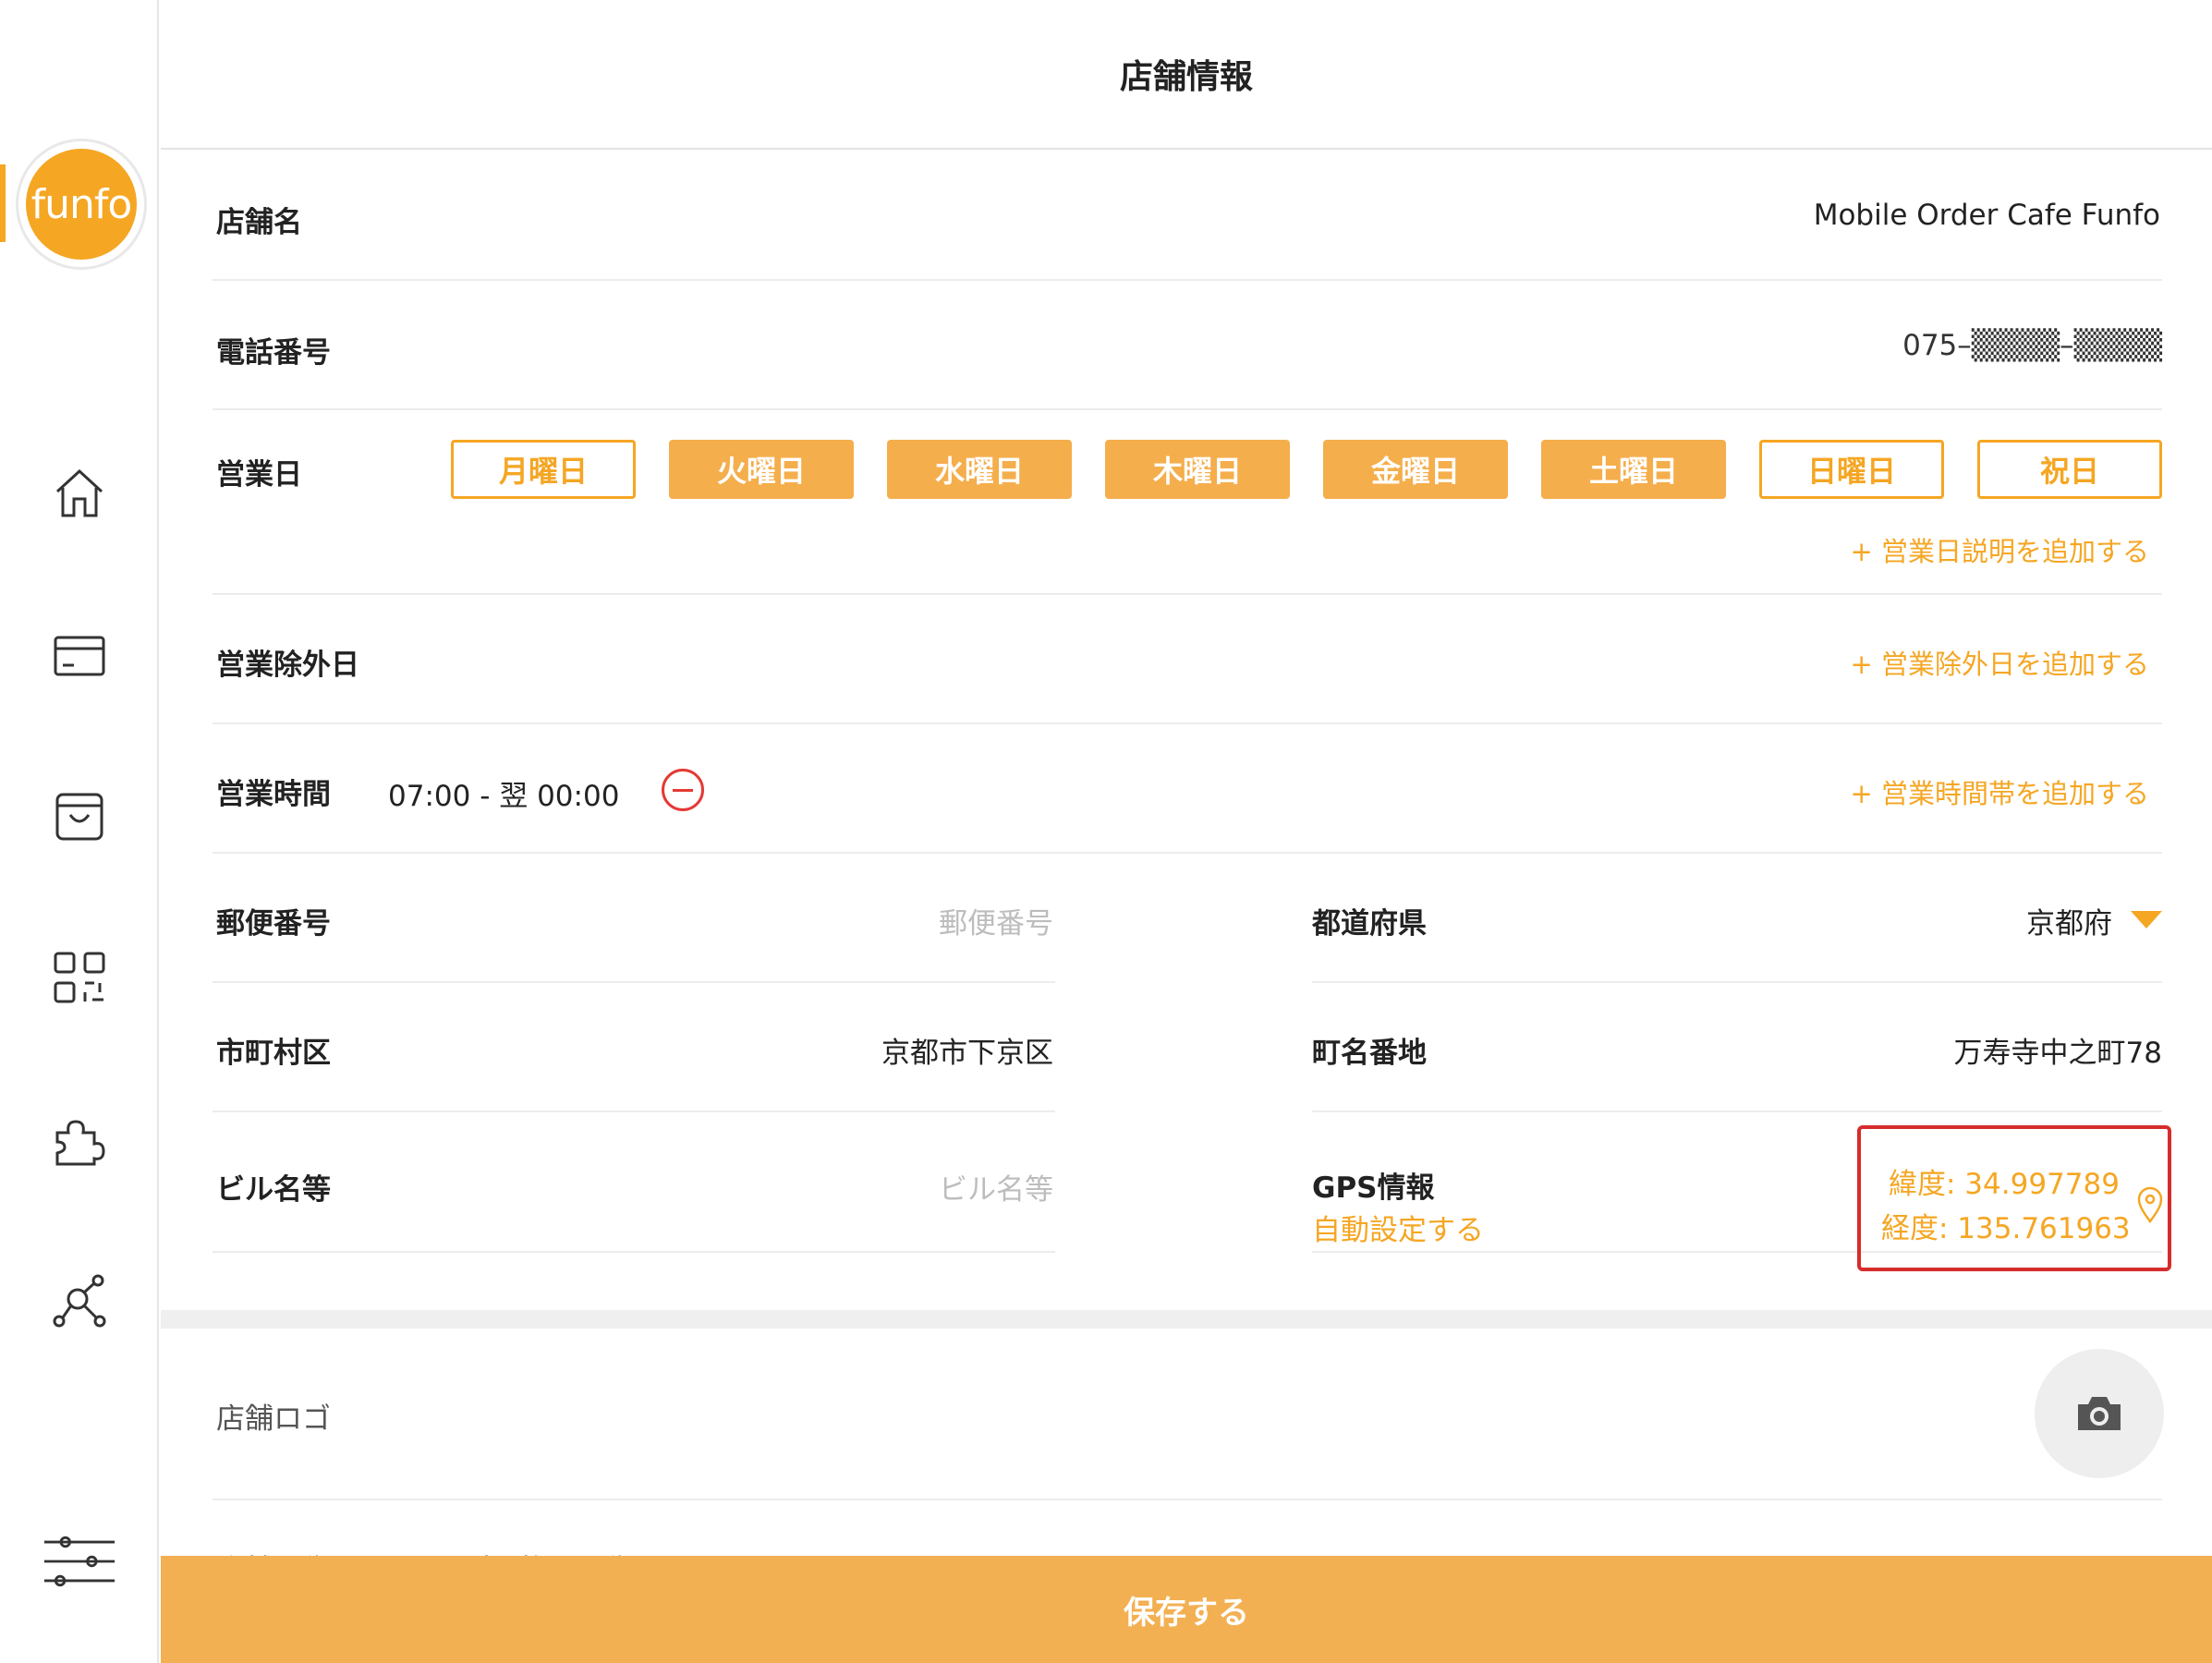  I want to click on sidebar: funfo, so click(79, 831).